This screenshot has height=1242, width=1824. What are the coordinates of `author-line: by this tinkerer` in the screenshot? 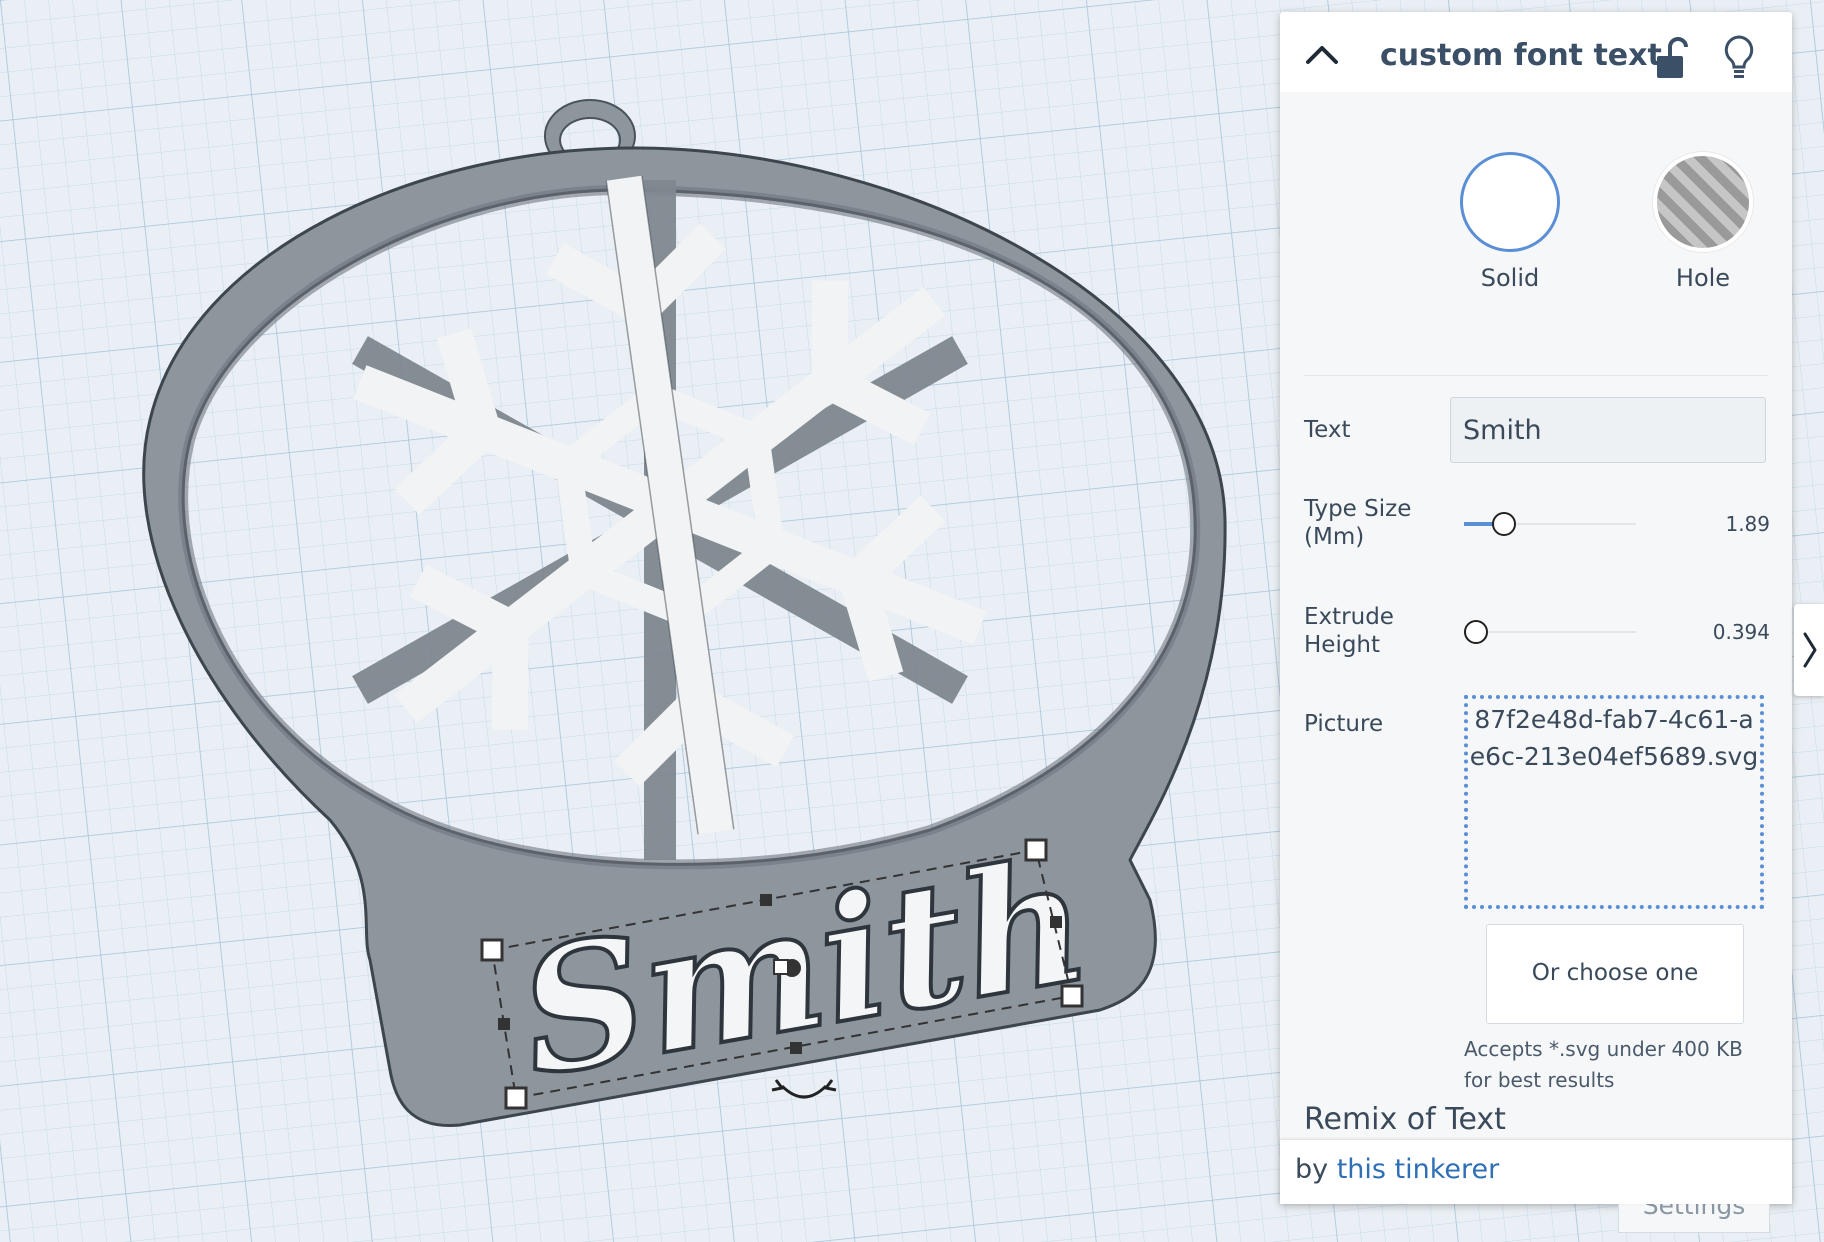 It's located at (1397, 1169).